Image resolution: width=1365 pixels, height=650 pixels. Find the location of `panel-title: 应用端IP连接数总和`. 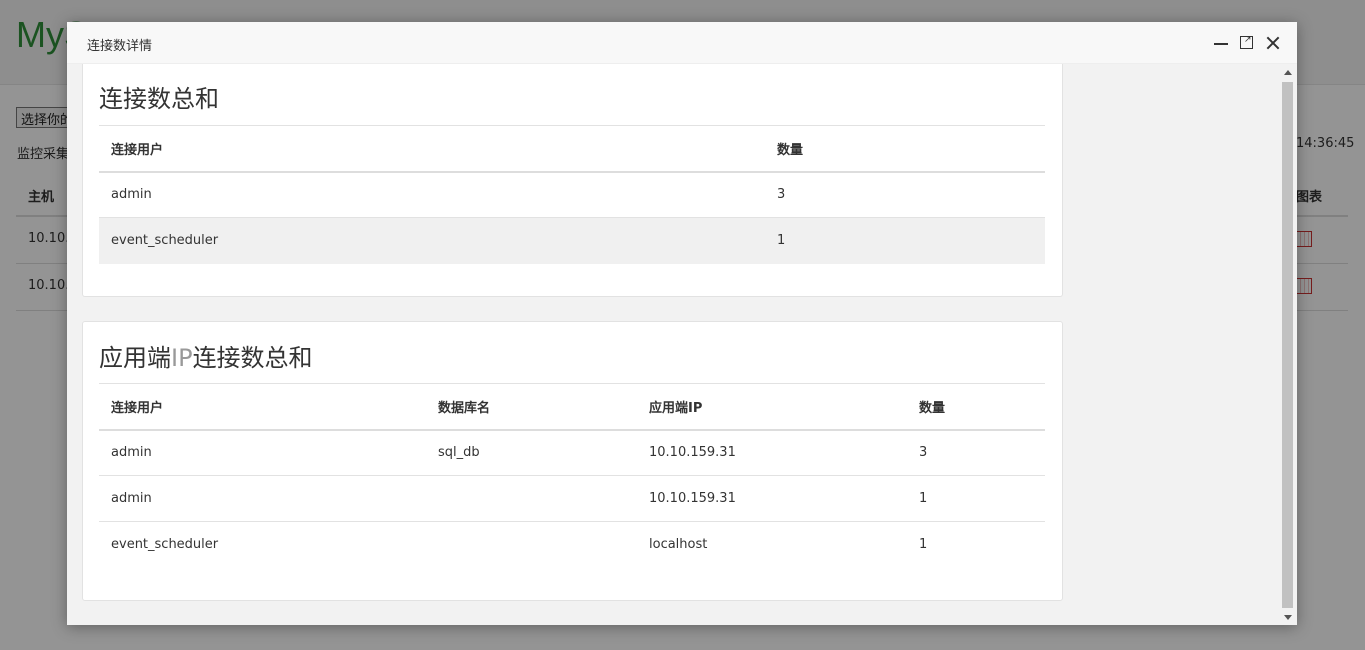

panel-title: 应用端IP连接数总和 is located at coordinates (206, 355).